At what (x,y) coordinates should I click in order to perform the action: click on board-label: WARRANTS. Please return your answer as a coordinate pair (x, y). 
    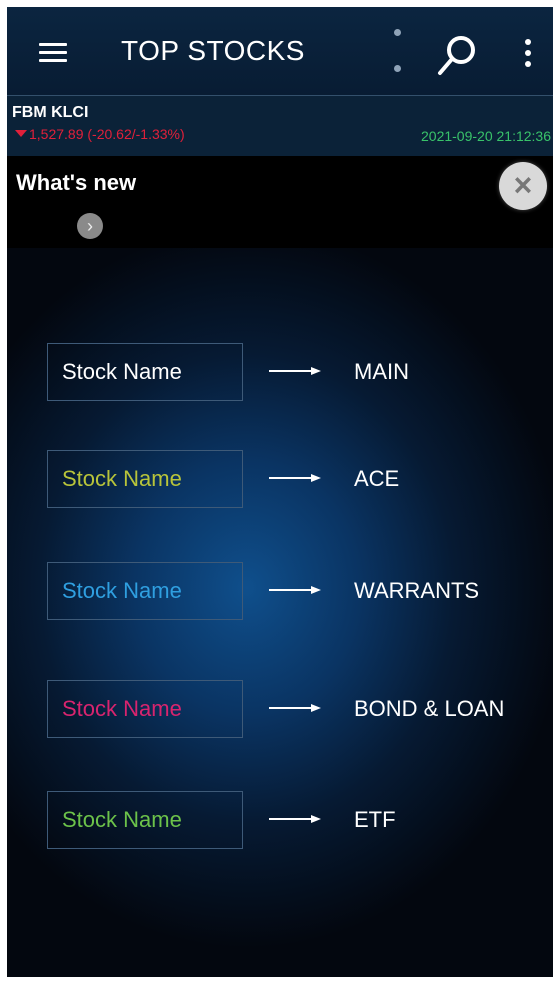
    Looking at the image, I should click on (417, 590).